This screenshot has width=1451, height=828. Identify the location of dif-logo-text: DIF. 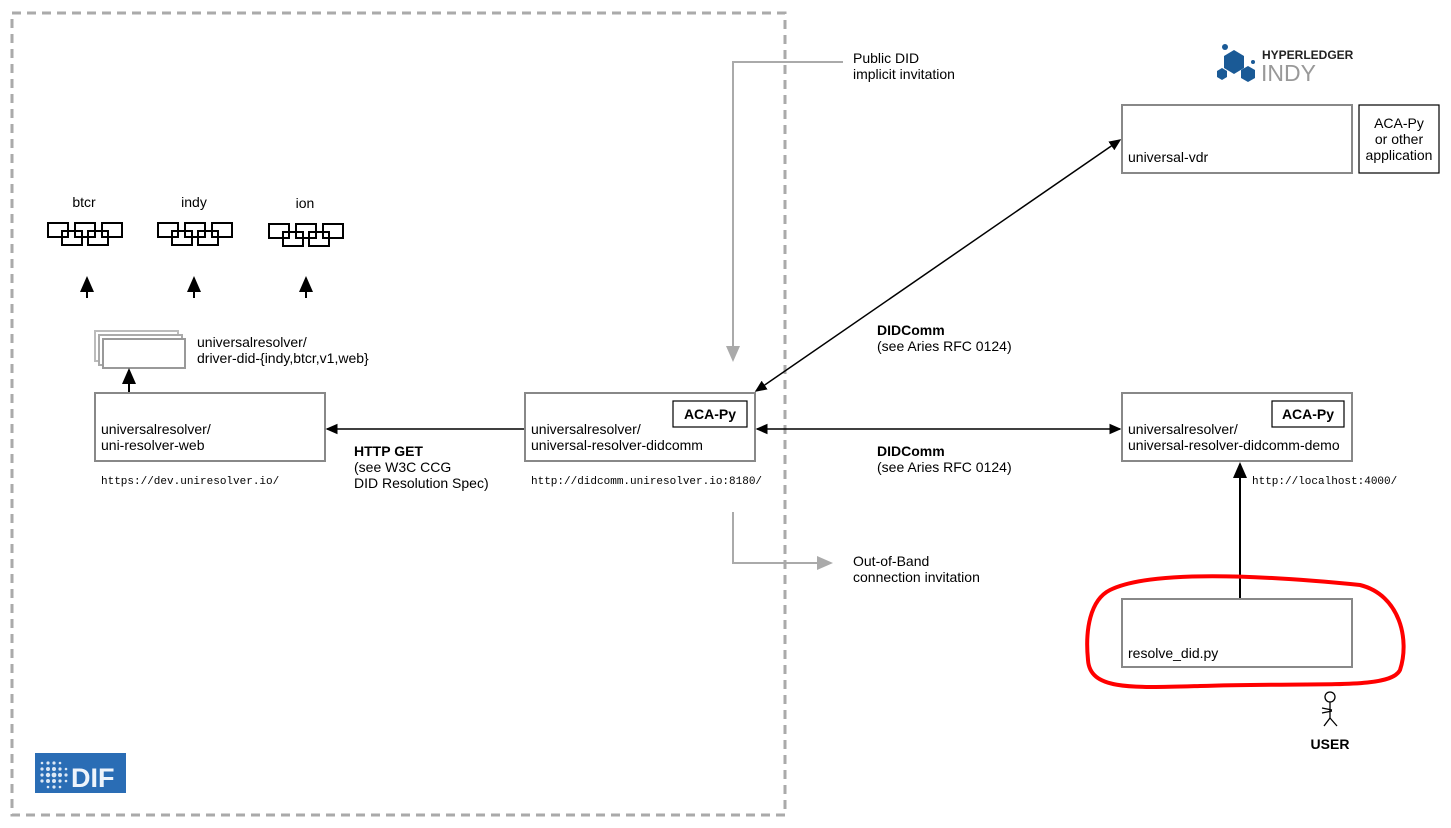
(93, 778).